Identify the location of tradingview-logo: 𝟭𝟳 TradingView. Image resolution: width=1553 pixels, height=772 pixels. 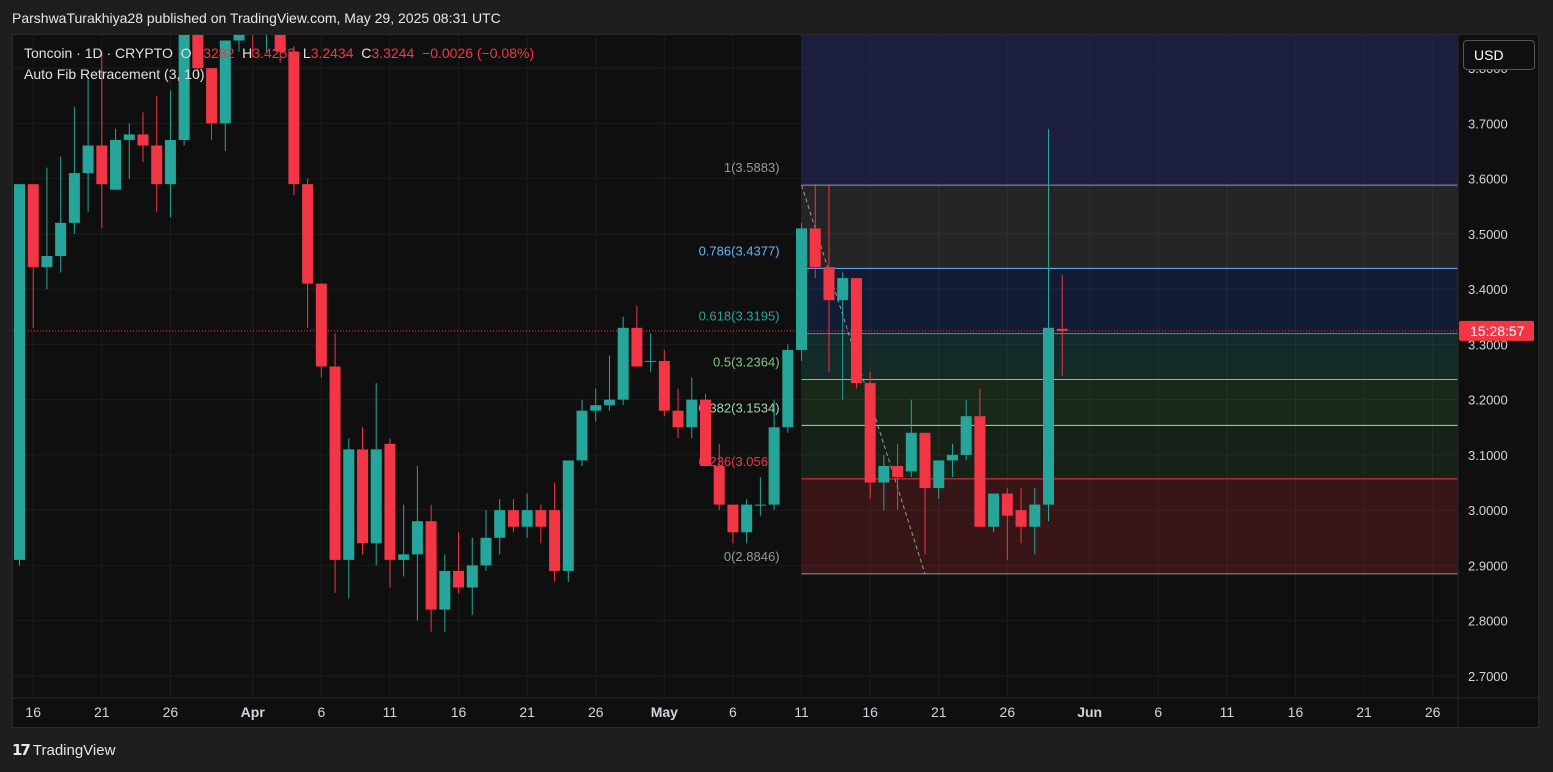
(64, 750).